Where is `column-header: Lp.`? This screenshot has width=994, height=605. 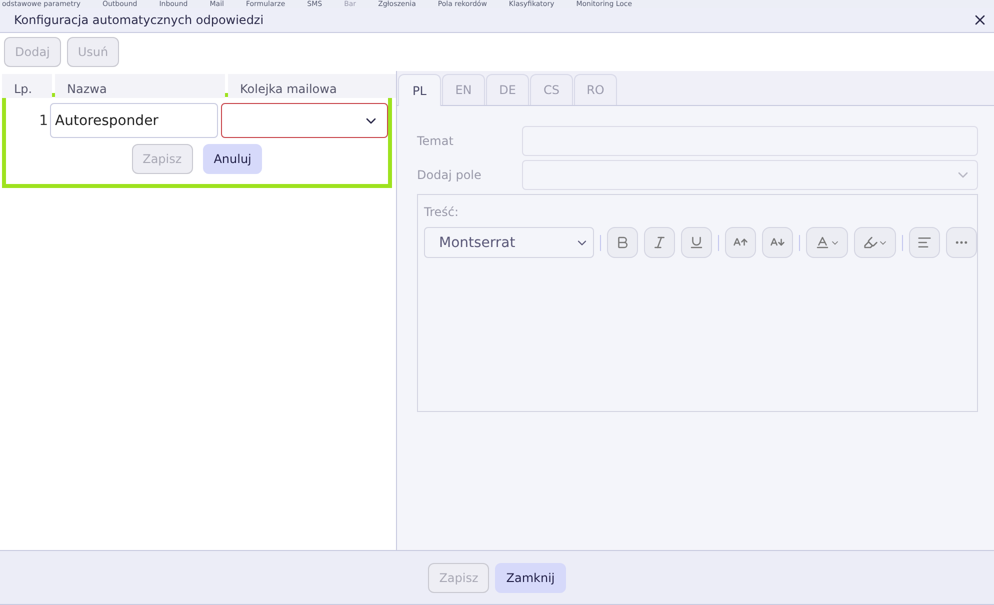 column-header: Lp. is located at coordinates (27, 86).